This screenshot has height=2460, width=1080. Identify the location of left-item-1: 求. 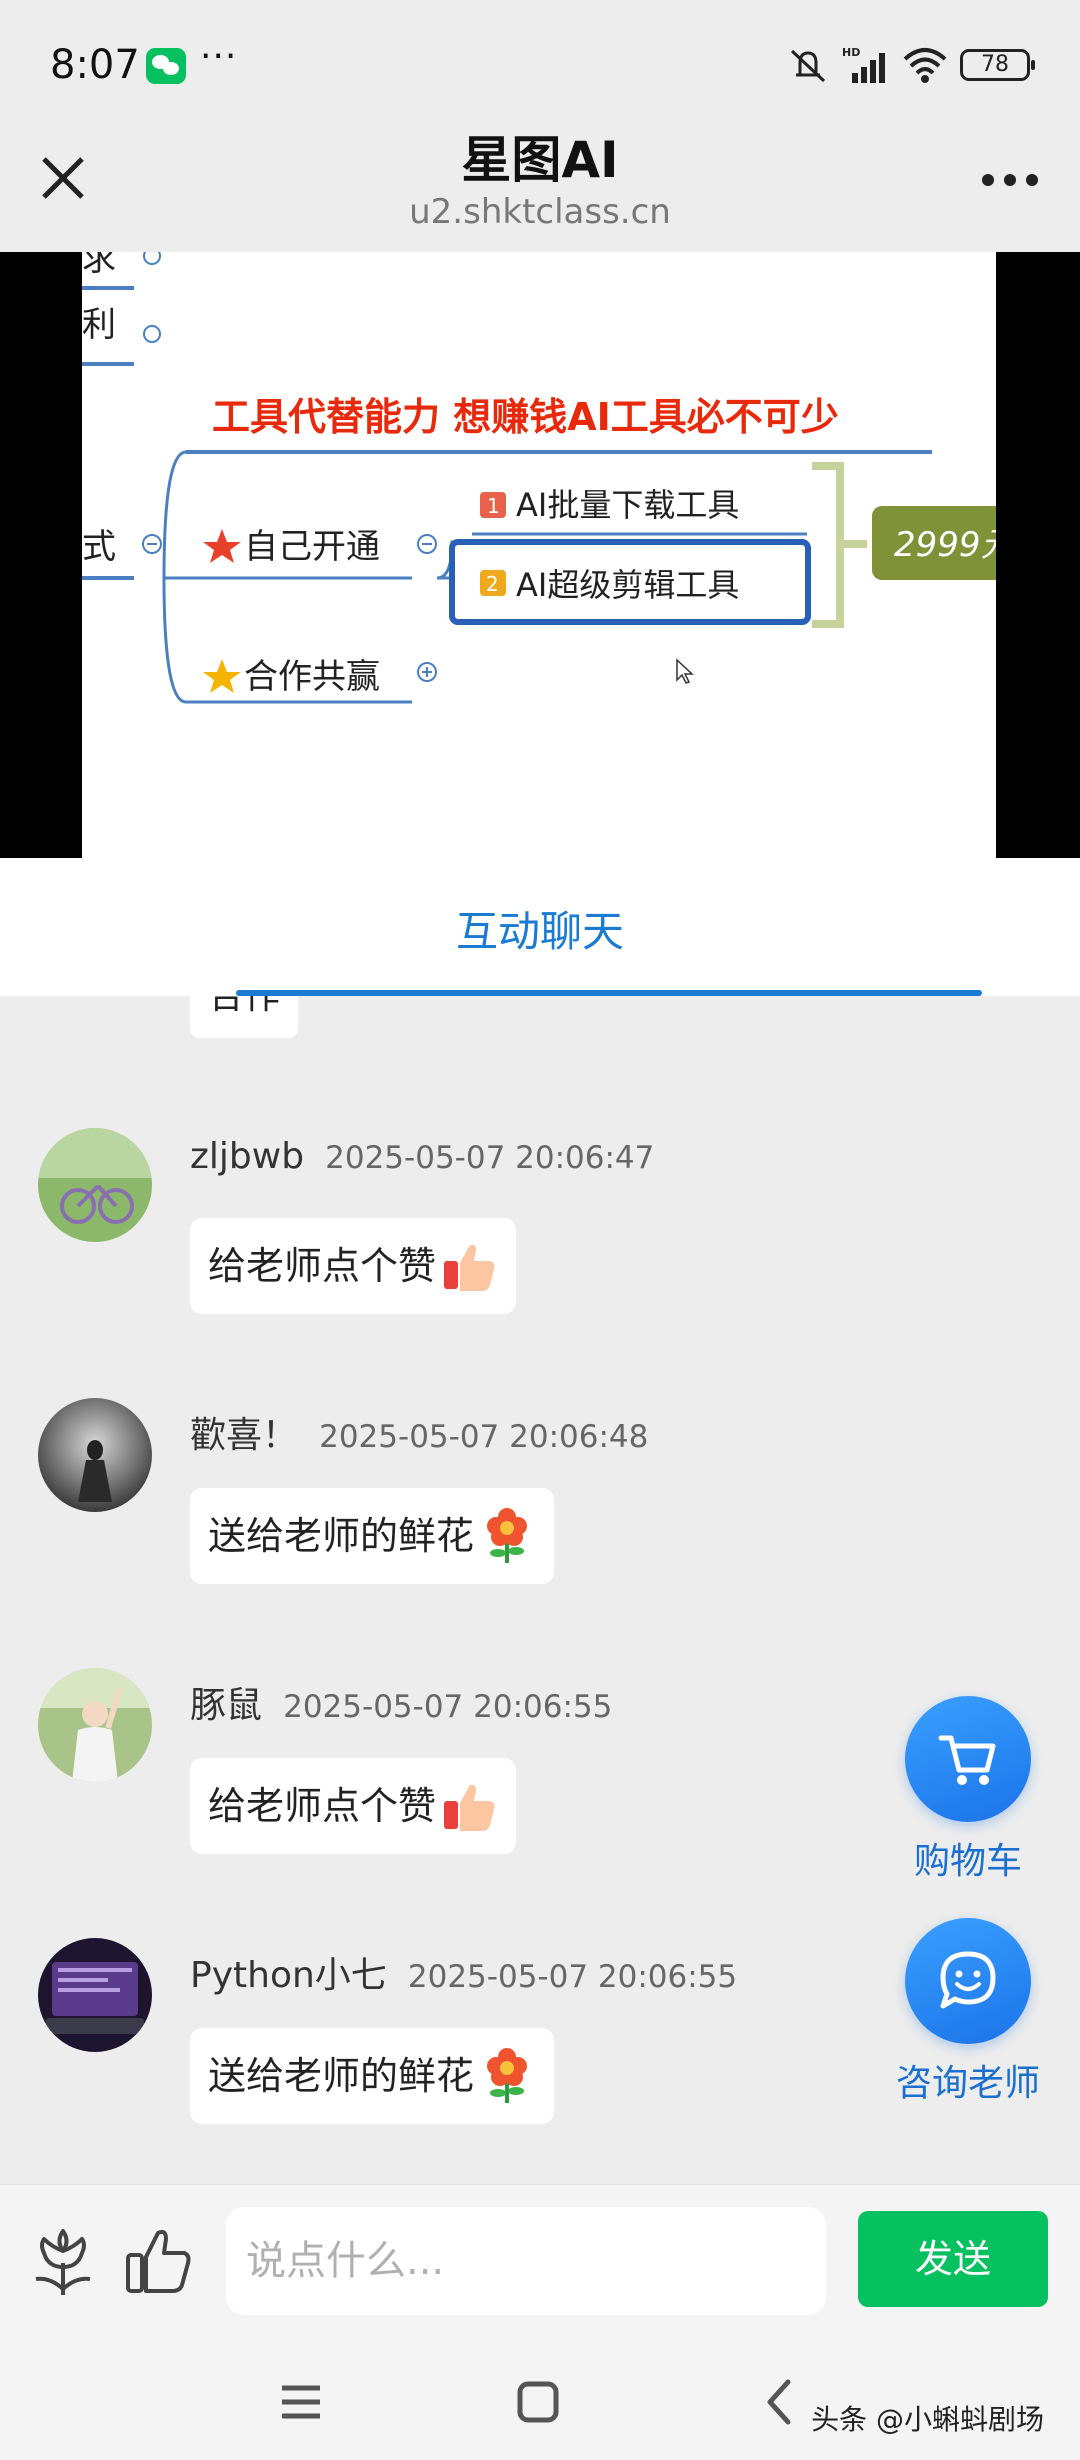
(99, 265).